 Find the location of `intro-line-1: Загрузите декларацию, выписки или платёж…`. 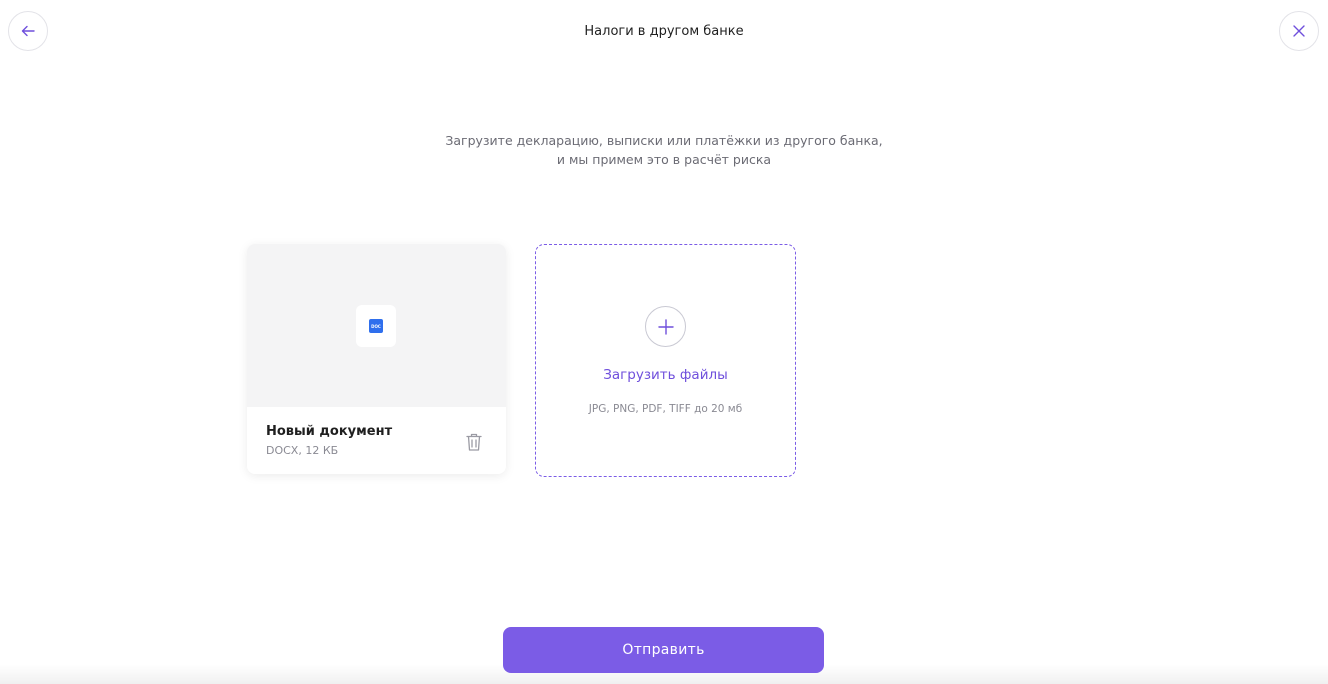

intro-line-1: Загрузите декларацию, выписки или платёж… is located at coordinates (664, 140).